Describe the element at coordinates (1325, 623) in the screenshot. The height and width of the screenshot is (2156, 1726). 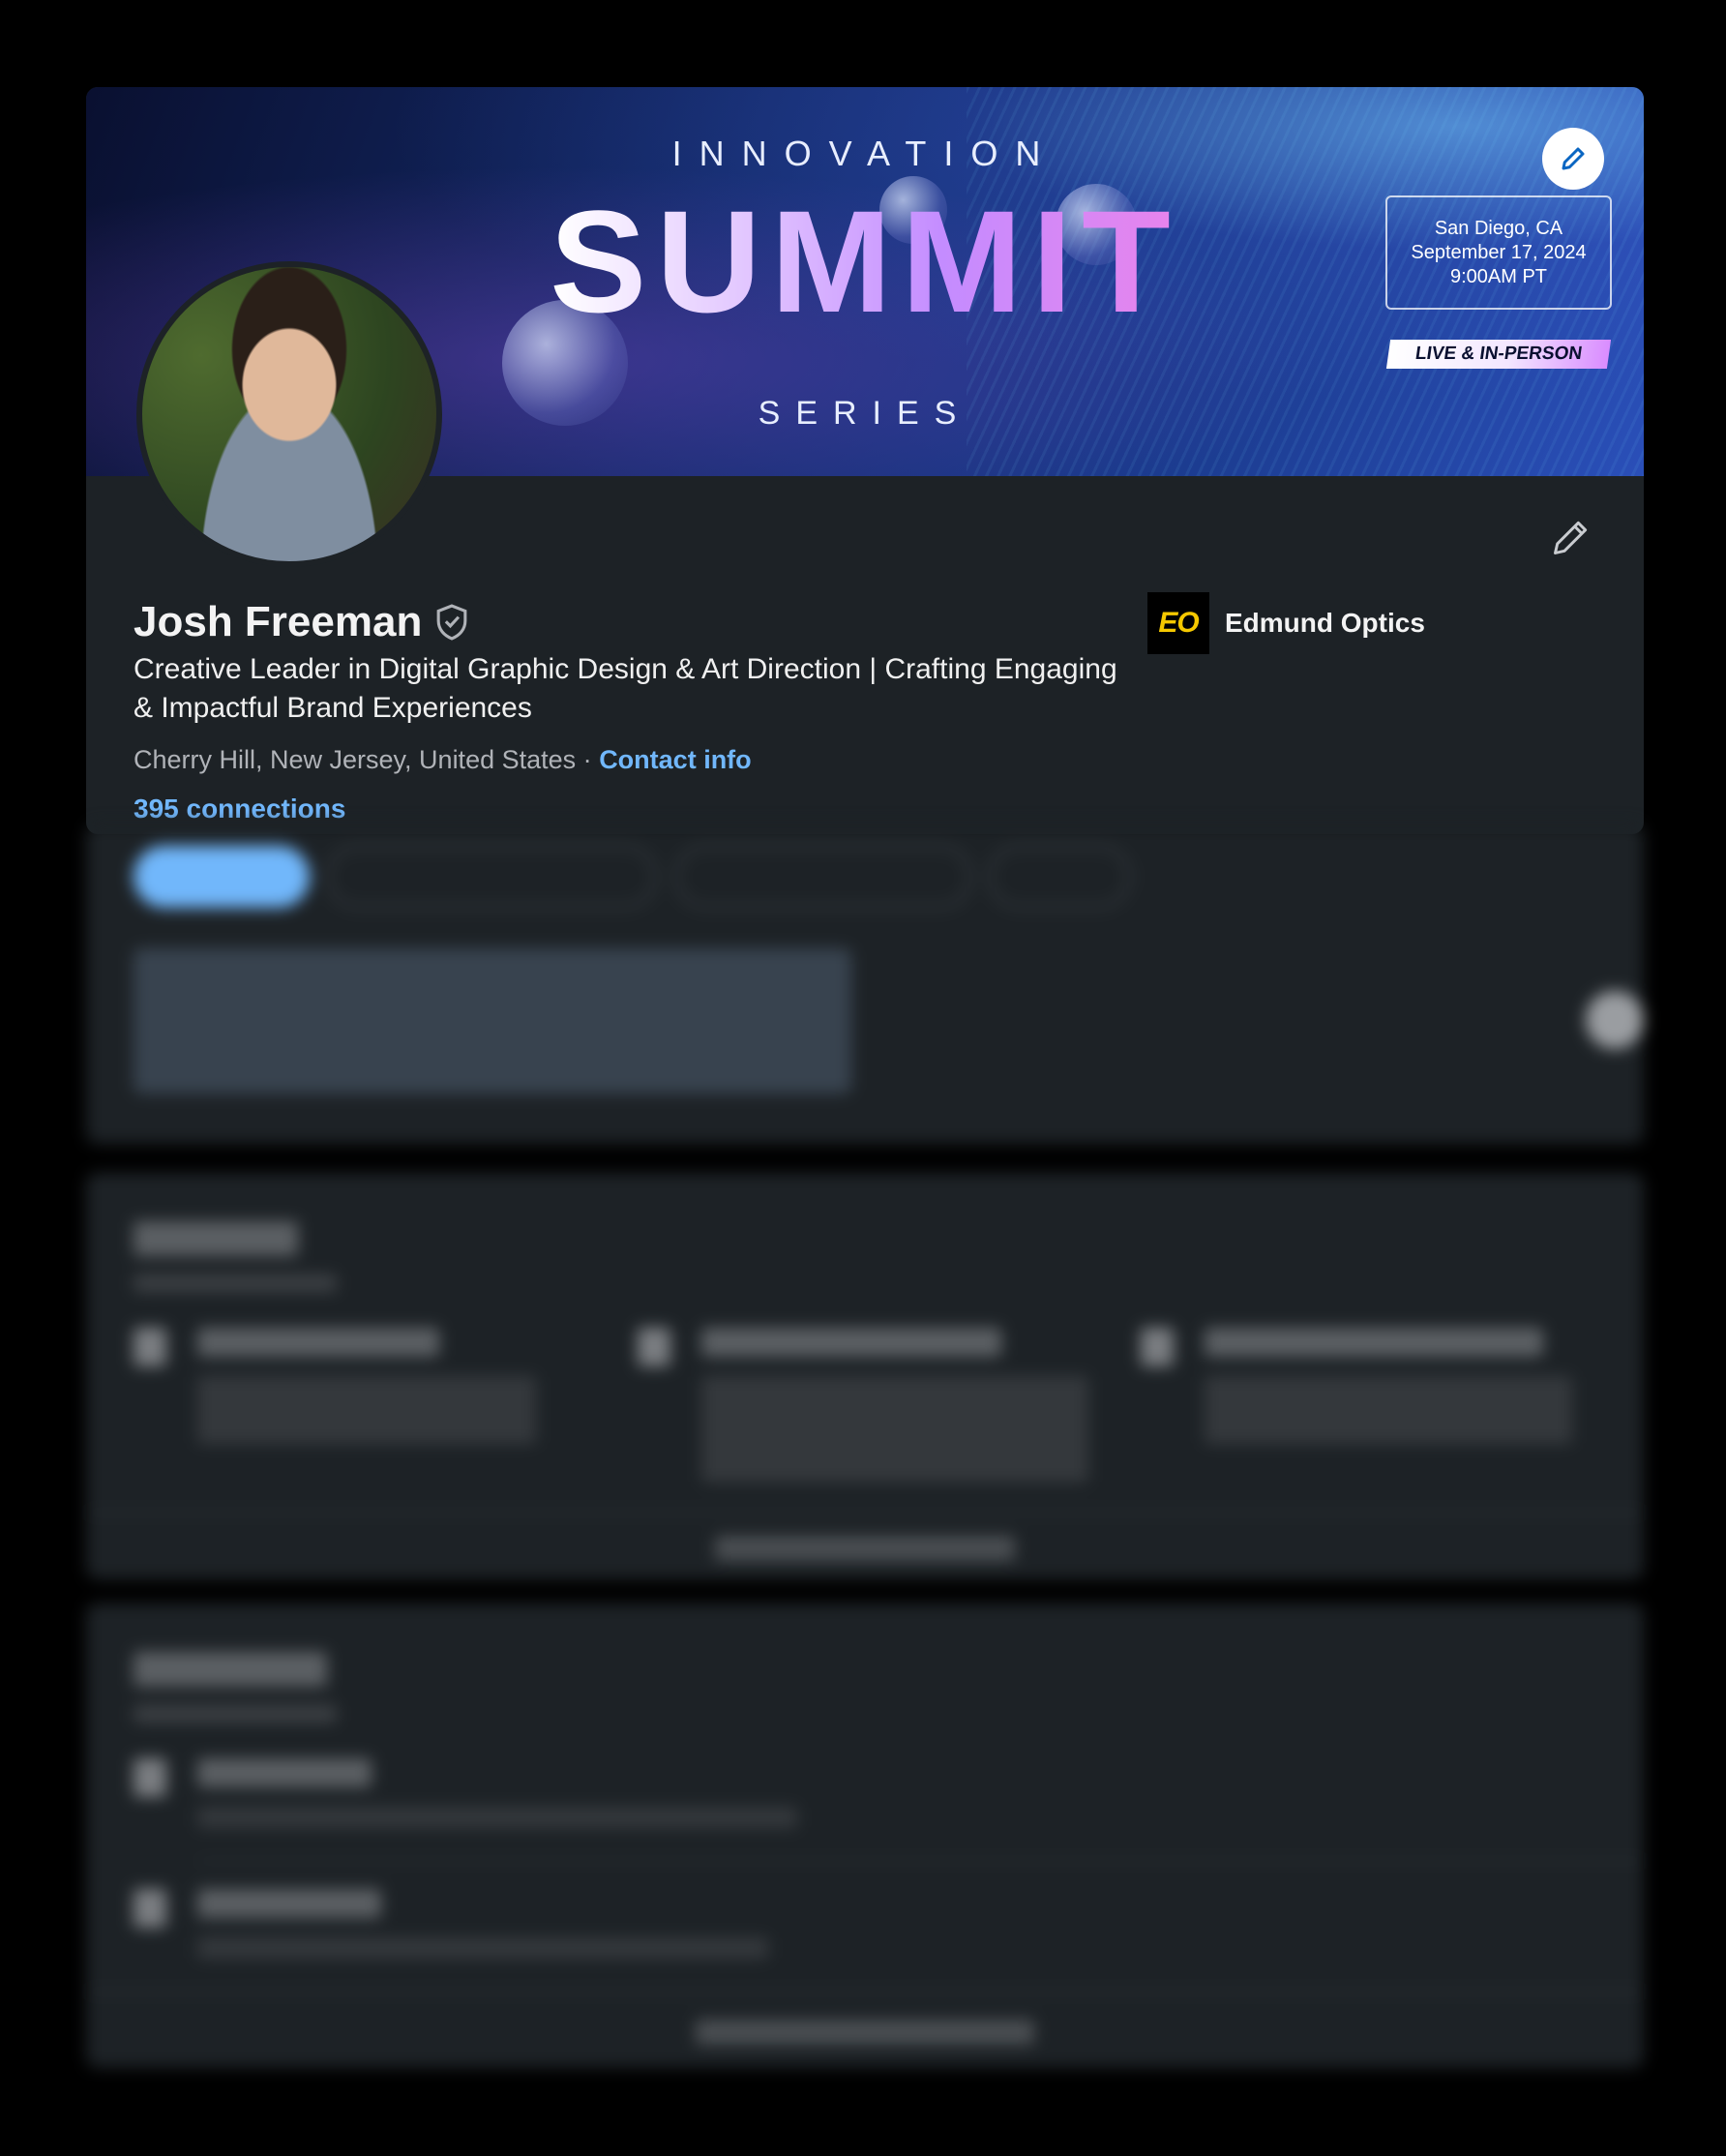
I see `company-name: Edmund Optics` at that location.